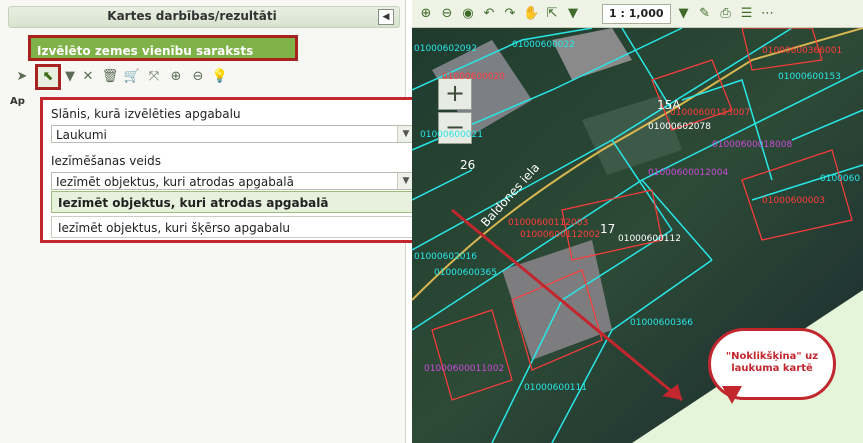  I want to click on parcel-id-purple: 01000600011002, so click(464, 369).